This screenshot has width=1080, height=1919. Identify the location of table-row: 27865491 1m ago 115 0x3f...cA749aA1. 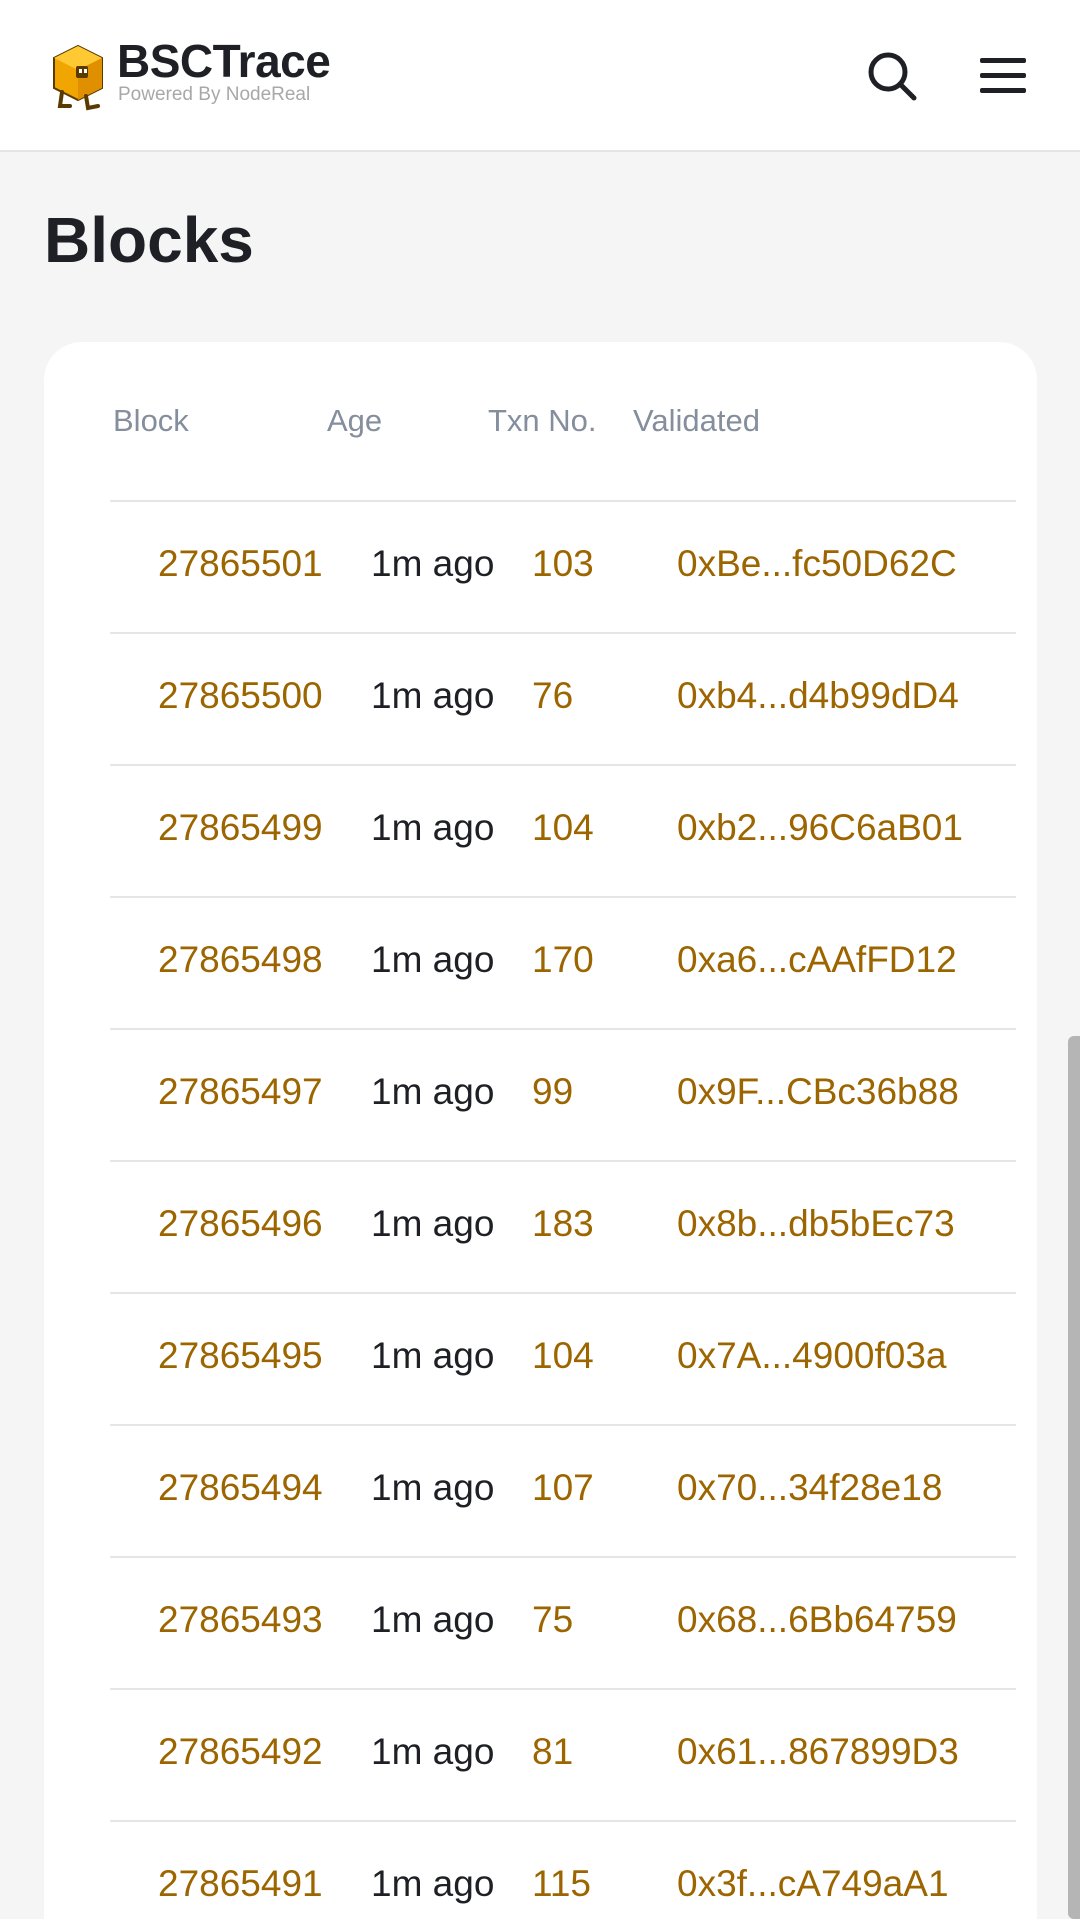
(563, 1869).